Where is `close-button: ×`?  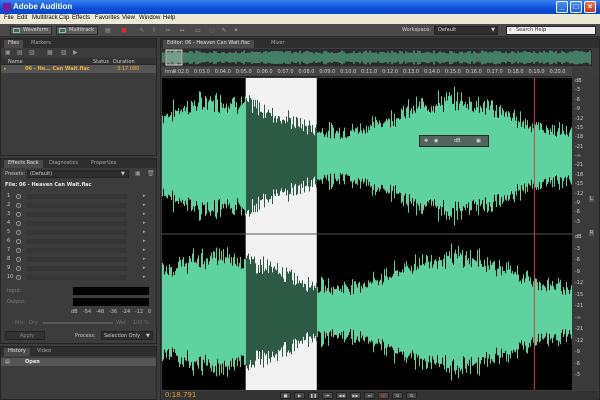 close-button: × is located at coordinates (590, 7).